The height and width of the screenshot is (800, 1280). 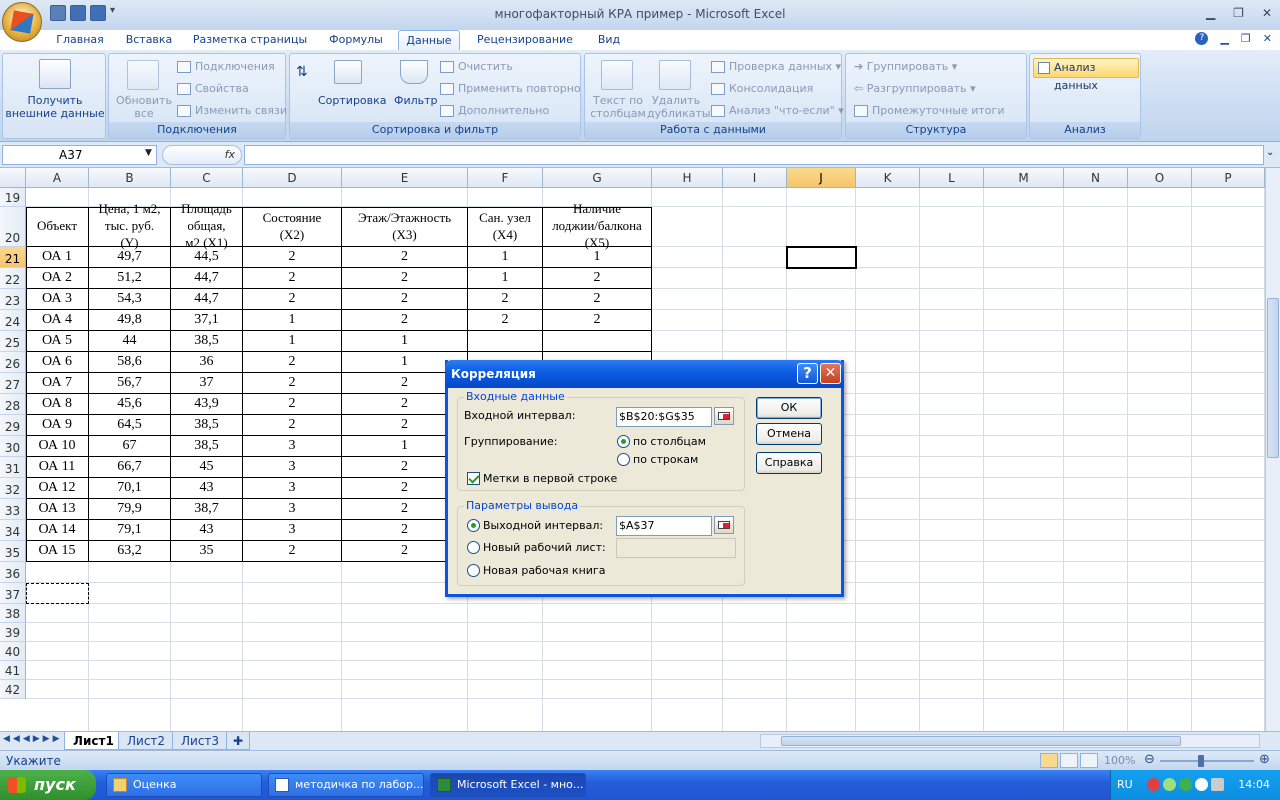 What do you see at coordinates (623, 459) in the screenshot?
I see `radio-by-rows` at bounding box center [623, 459].